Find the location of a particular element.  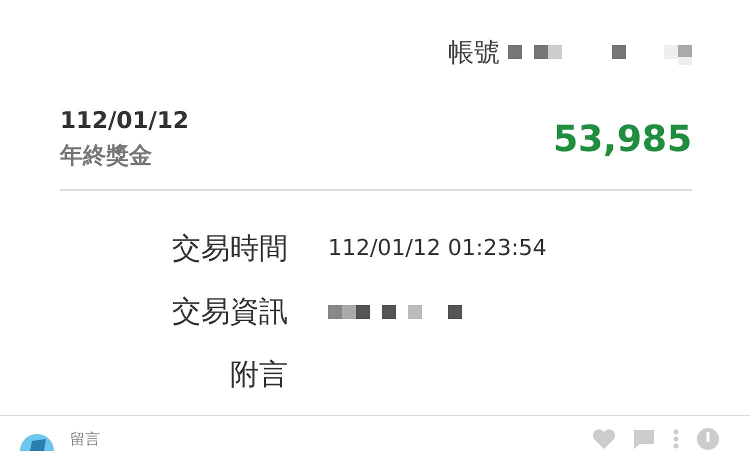

heart-icon is located at coordinates (604, 439).